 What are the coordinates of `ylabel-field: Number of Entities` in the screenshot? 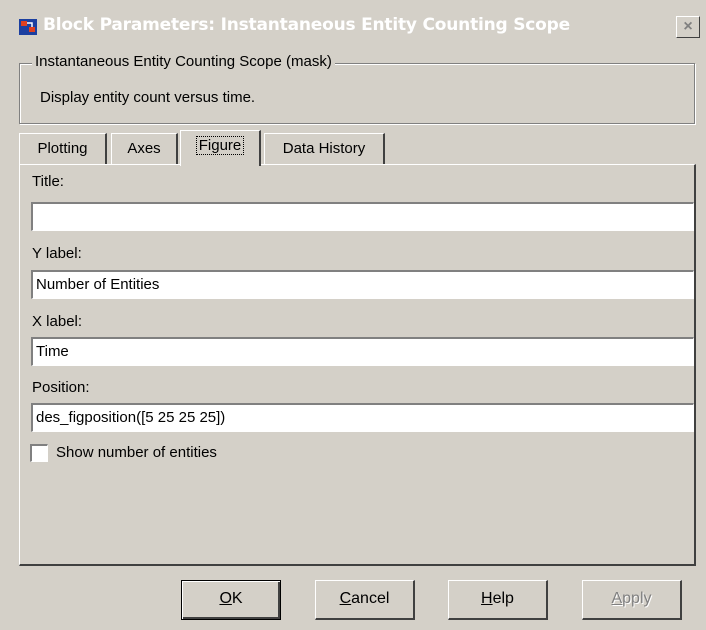 It's located at (362, 284).